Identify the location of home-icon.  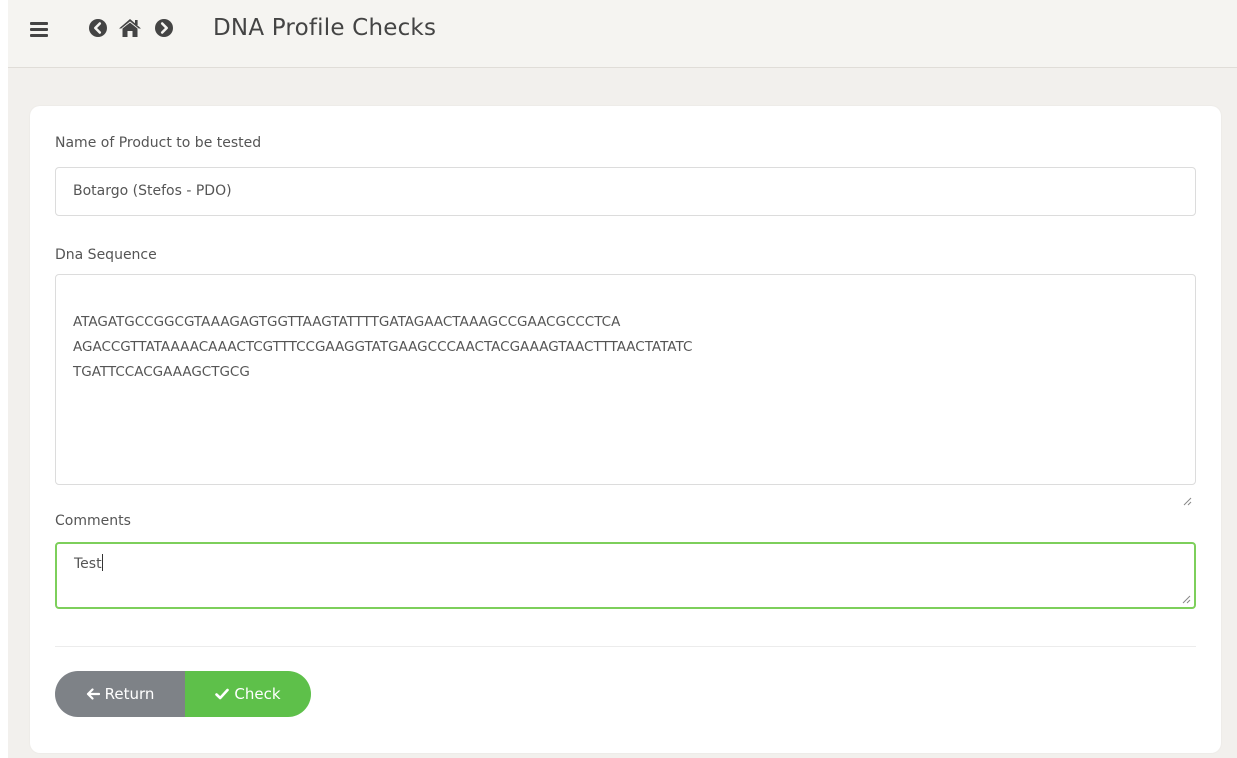
(130, 28).